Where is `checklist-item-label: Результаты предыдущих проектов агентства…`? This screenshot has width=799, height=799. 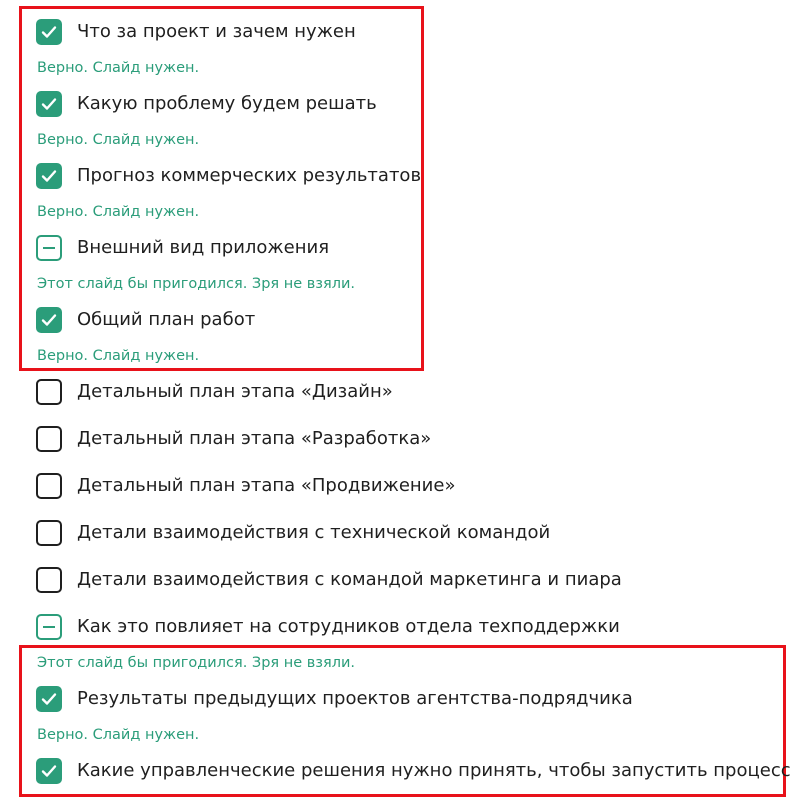 checklist-item-label: Результаты предыдущих проектов агентства… is located at coordinates (355, 698).